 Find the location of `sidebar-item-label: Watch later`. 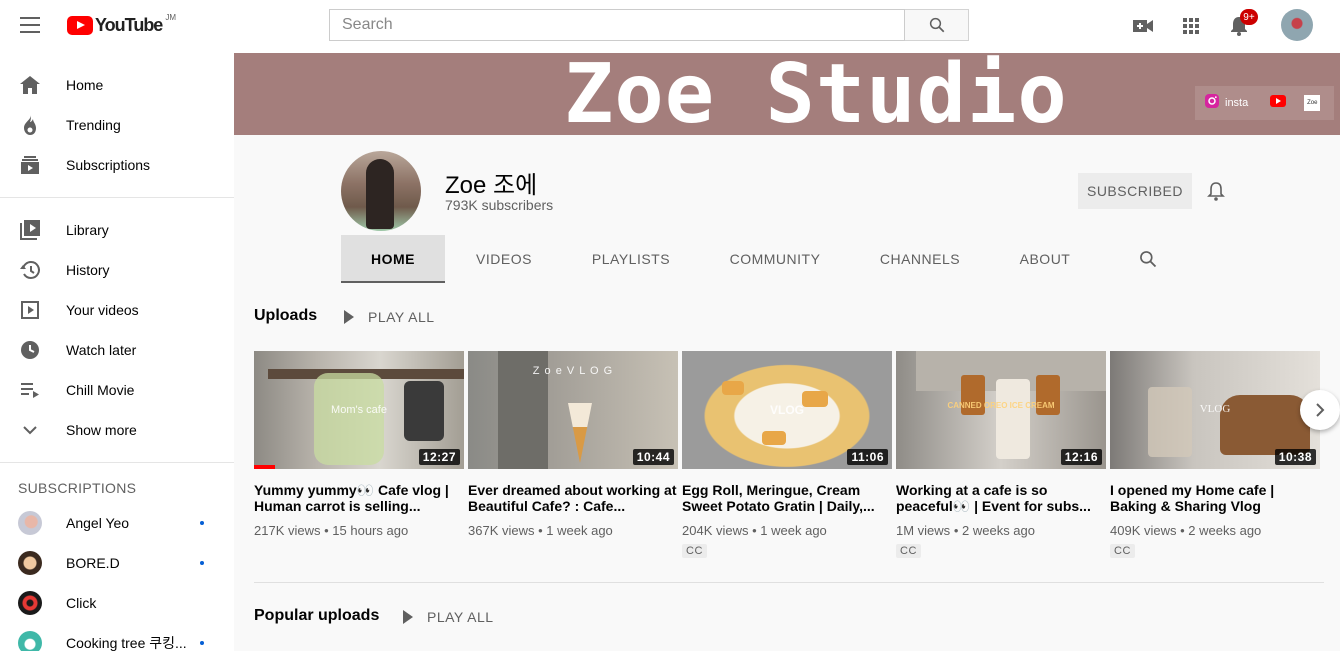

sidebar-item-label: Watch later is located at coordinates (101, 350).